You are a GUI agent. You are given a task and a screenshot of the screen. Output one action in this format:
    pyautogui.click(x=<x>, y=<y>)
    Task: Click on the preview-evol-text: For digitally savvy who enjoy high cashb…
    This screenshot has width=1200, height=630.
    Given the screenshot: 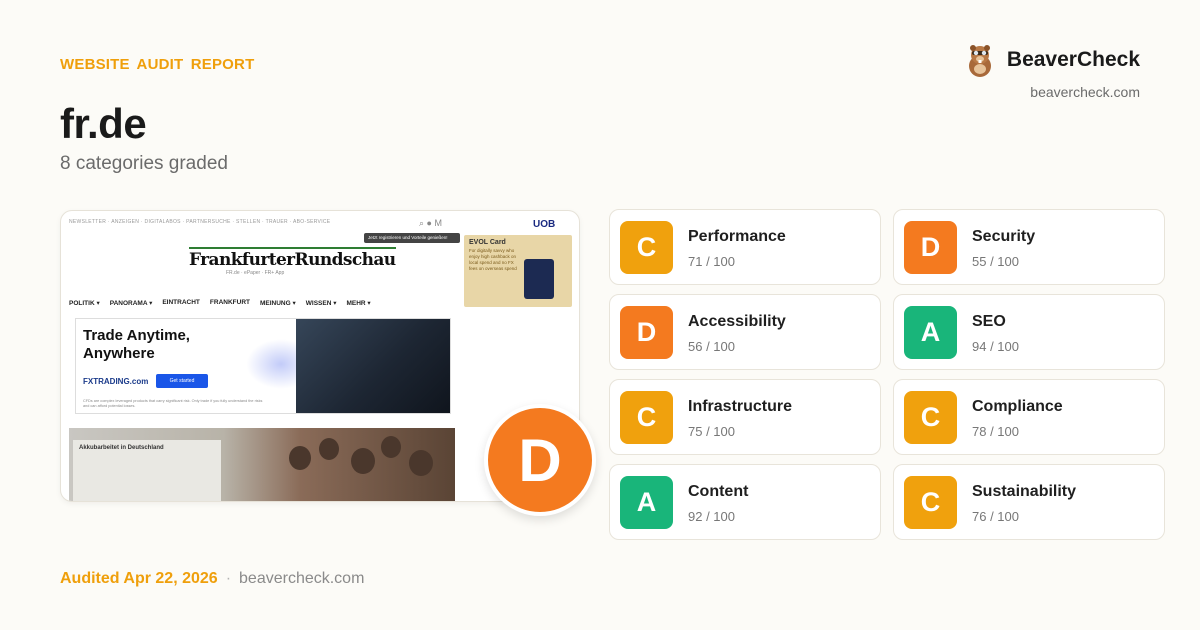 What is the action you would take?
    pyautogui.click(x=493, y=260)
    